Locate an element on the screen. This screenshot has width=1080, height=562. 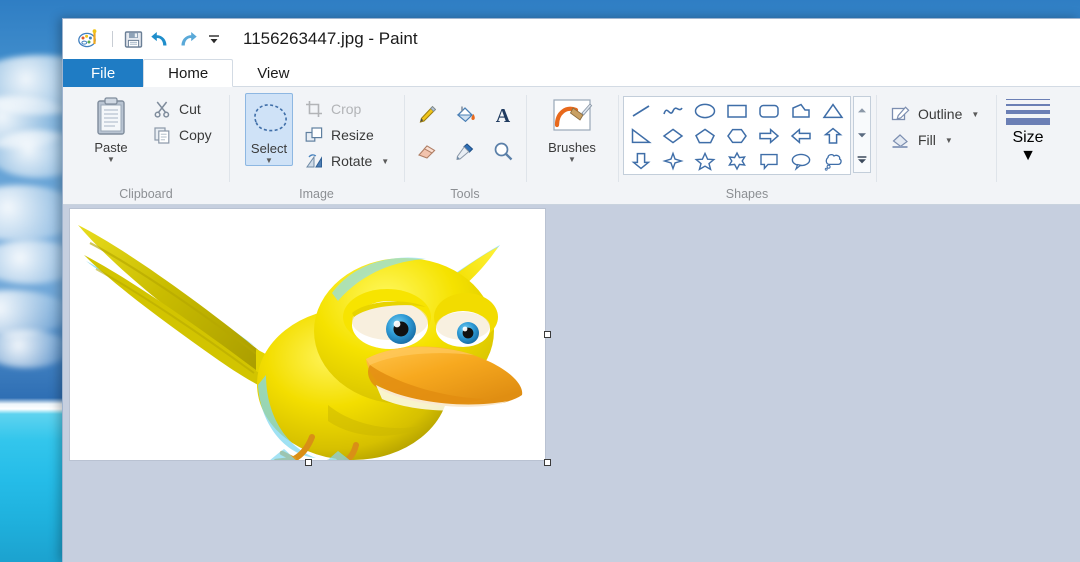
brushes-button: Brushes ▼ is located at coordinates (572, 128).